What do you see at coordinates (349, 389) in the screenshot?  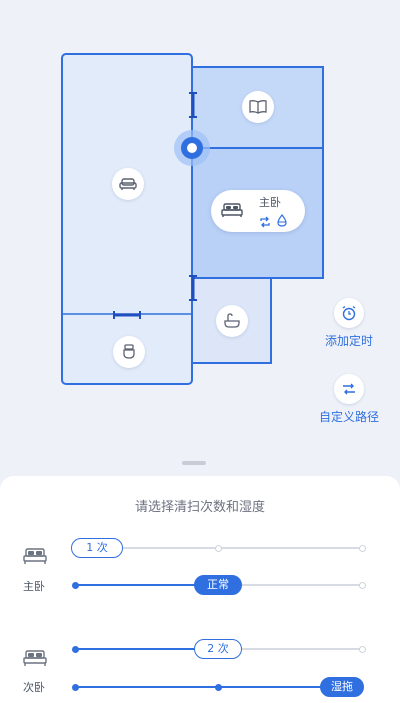 I see `custom-path-icon` at bounding box center [349, 389].